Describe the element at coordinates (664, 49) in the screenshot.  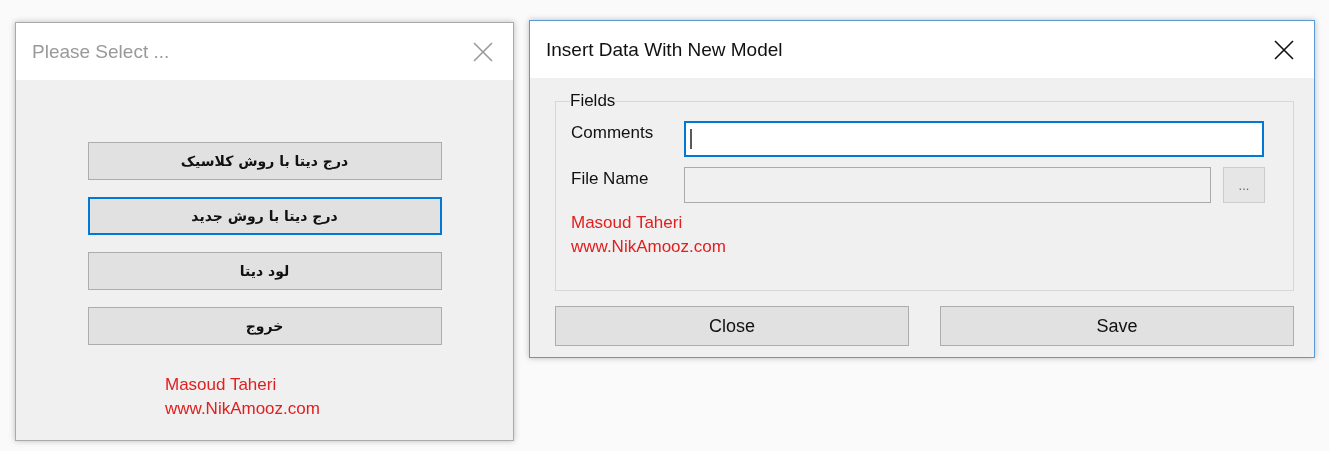
I see `window-title: Insert Data With New Model` at that location.